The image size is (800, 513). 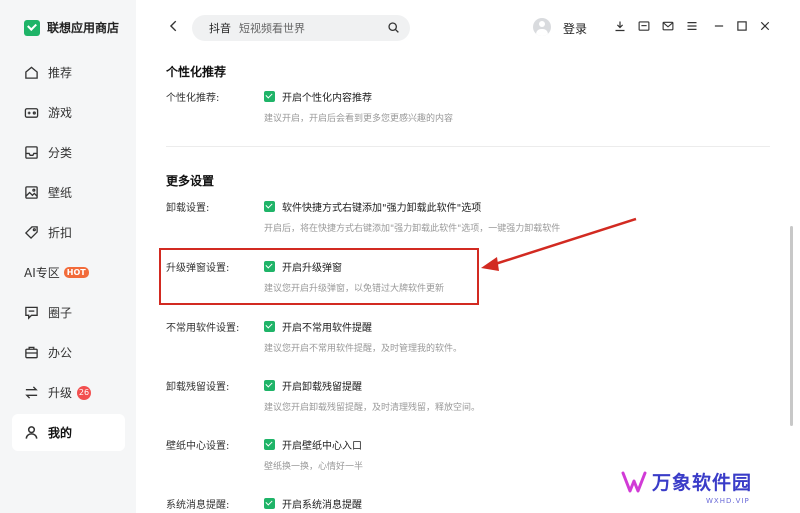 I want to click on screen-icon, so click(x=644, y=26).